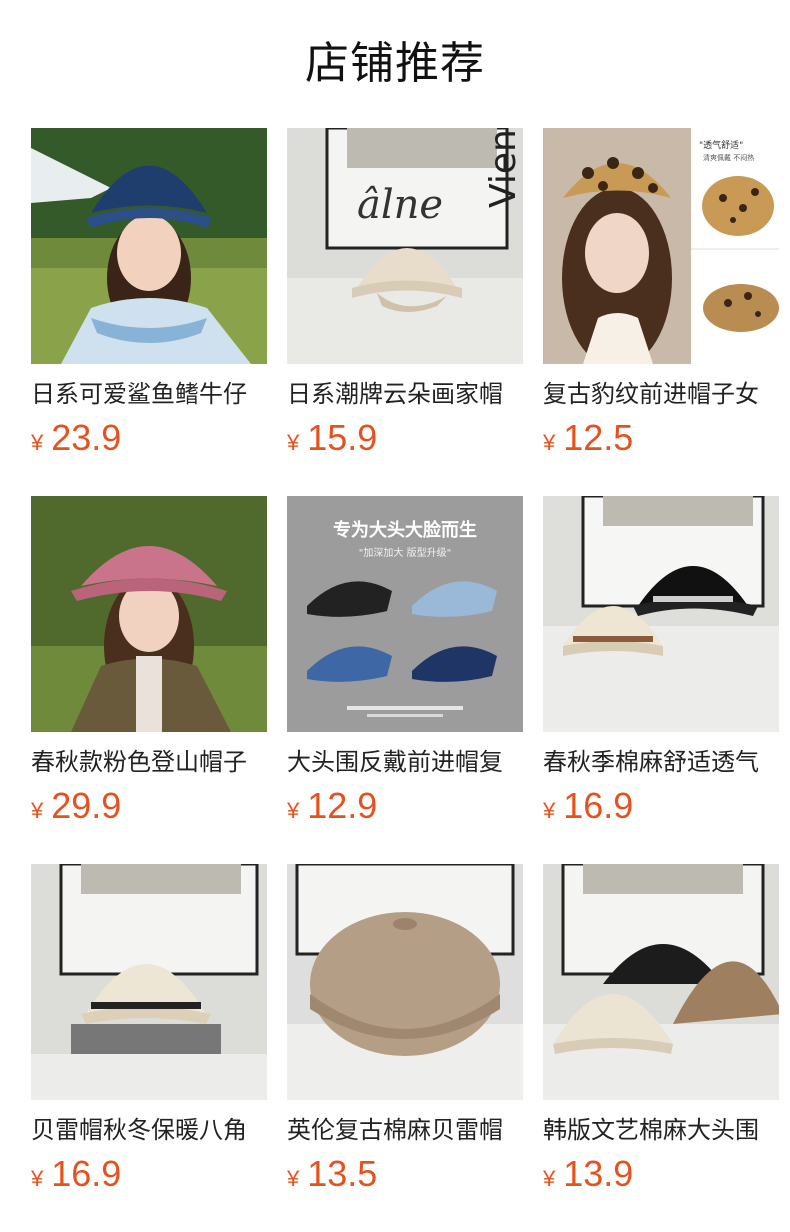 Image resolution: width=790 pixels, height=1232 pixels. Describe the element at coordinates (598, 1173) in the screenshot. I see `price-value: 13.9` at that location.